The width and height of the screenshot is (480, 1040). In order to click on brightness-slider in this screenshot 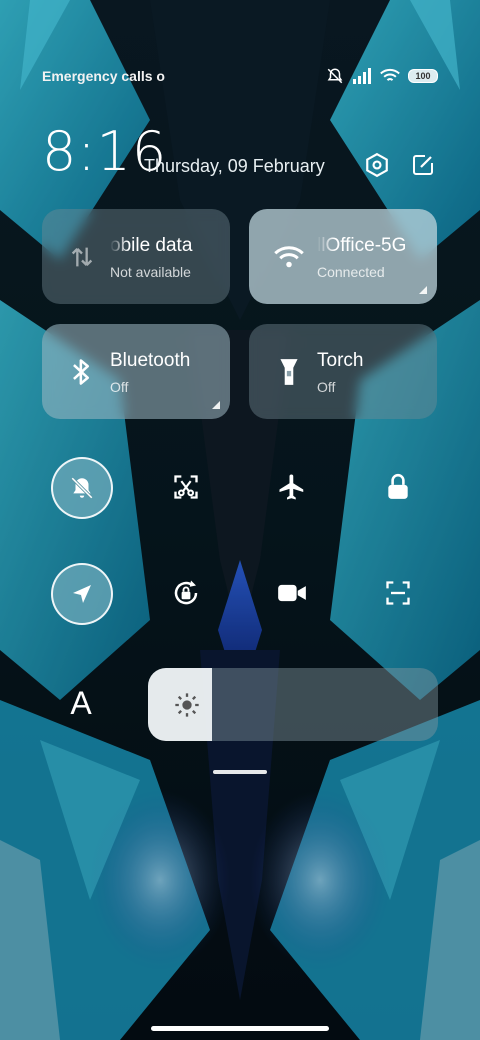, I will do `click(293, 704)`.